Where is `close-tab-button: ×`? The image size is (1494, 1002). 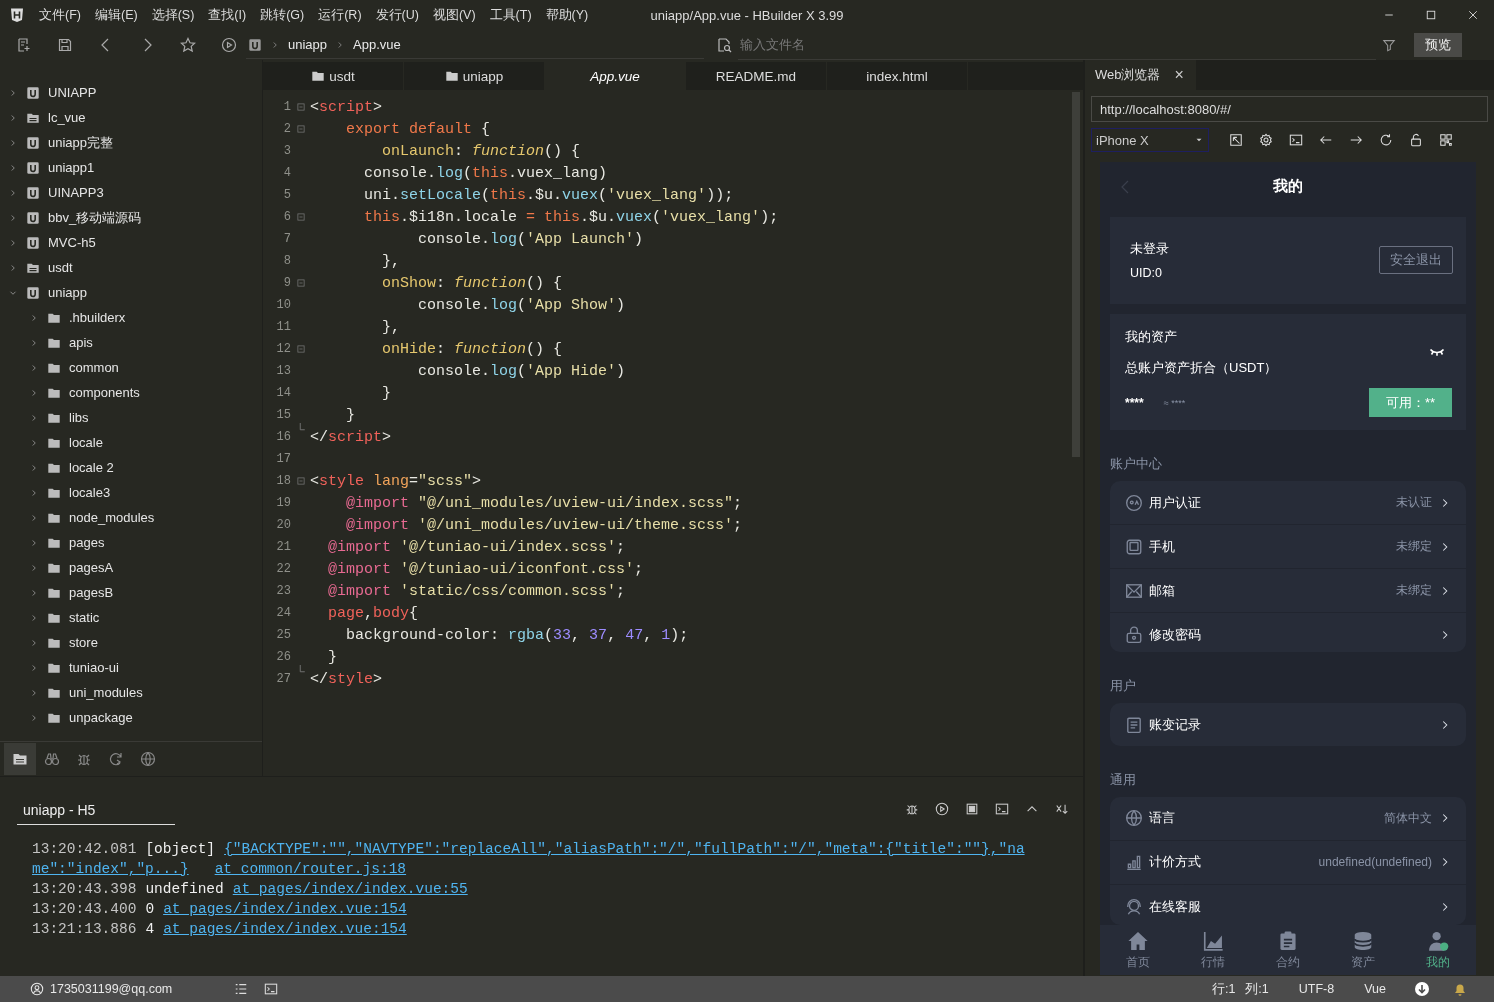 close-tab-button: × is located at coordinates (1179, 75).